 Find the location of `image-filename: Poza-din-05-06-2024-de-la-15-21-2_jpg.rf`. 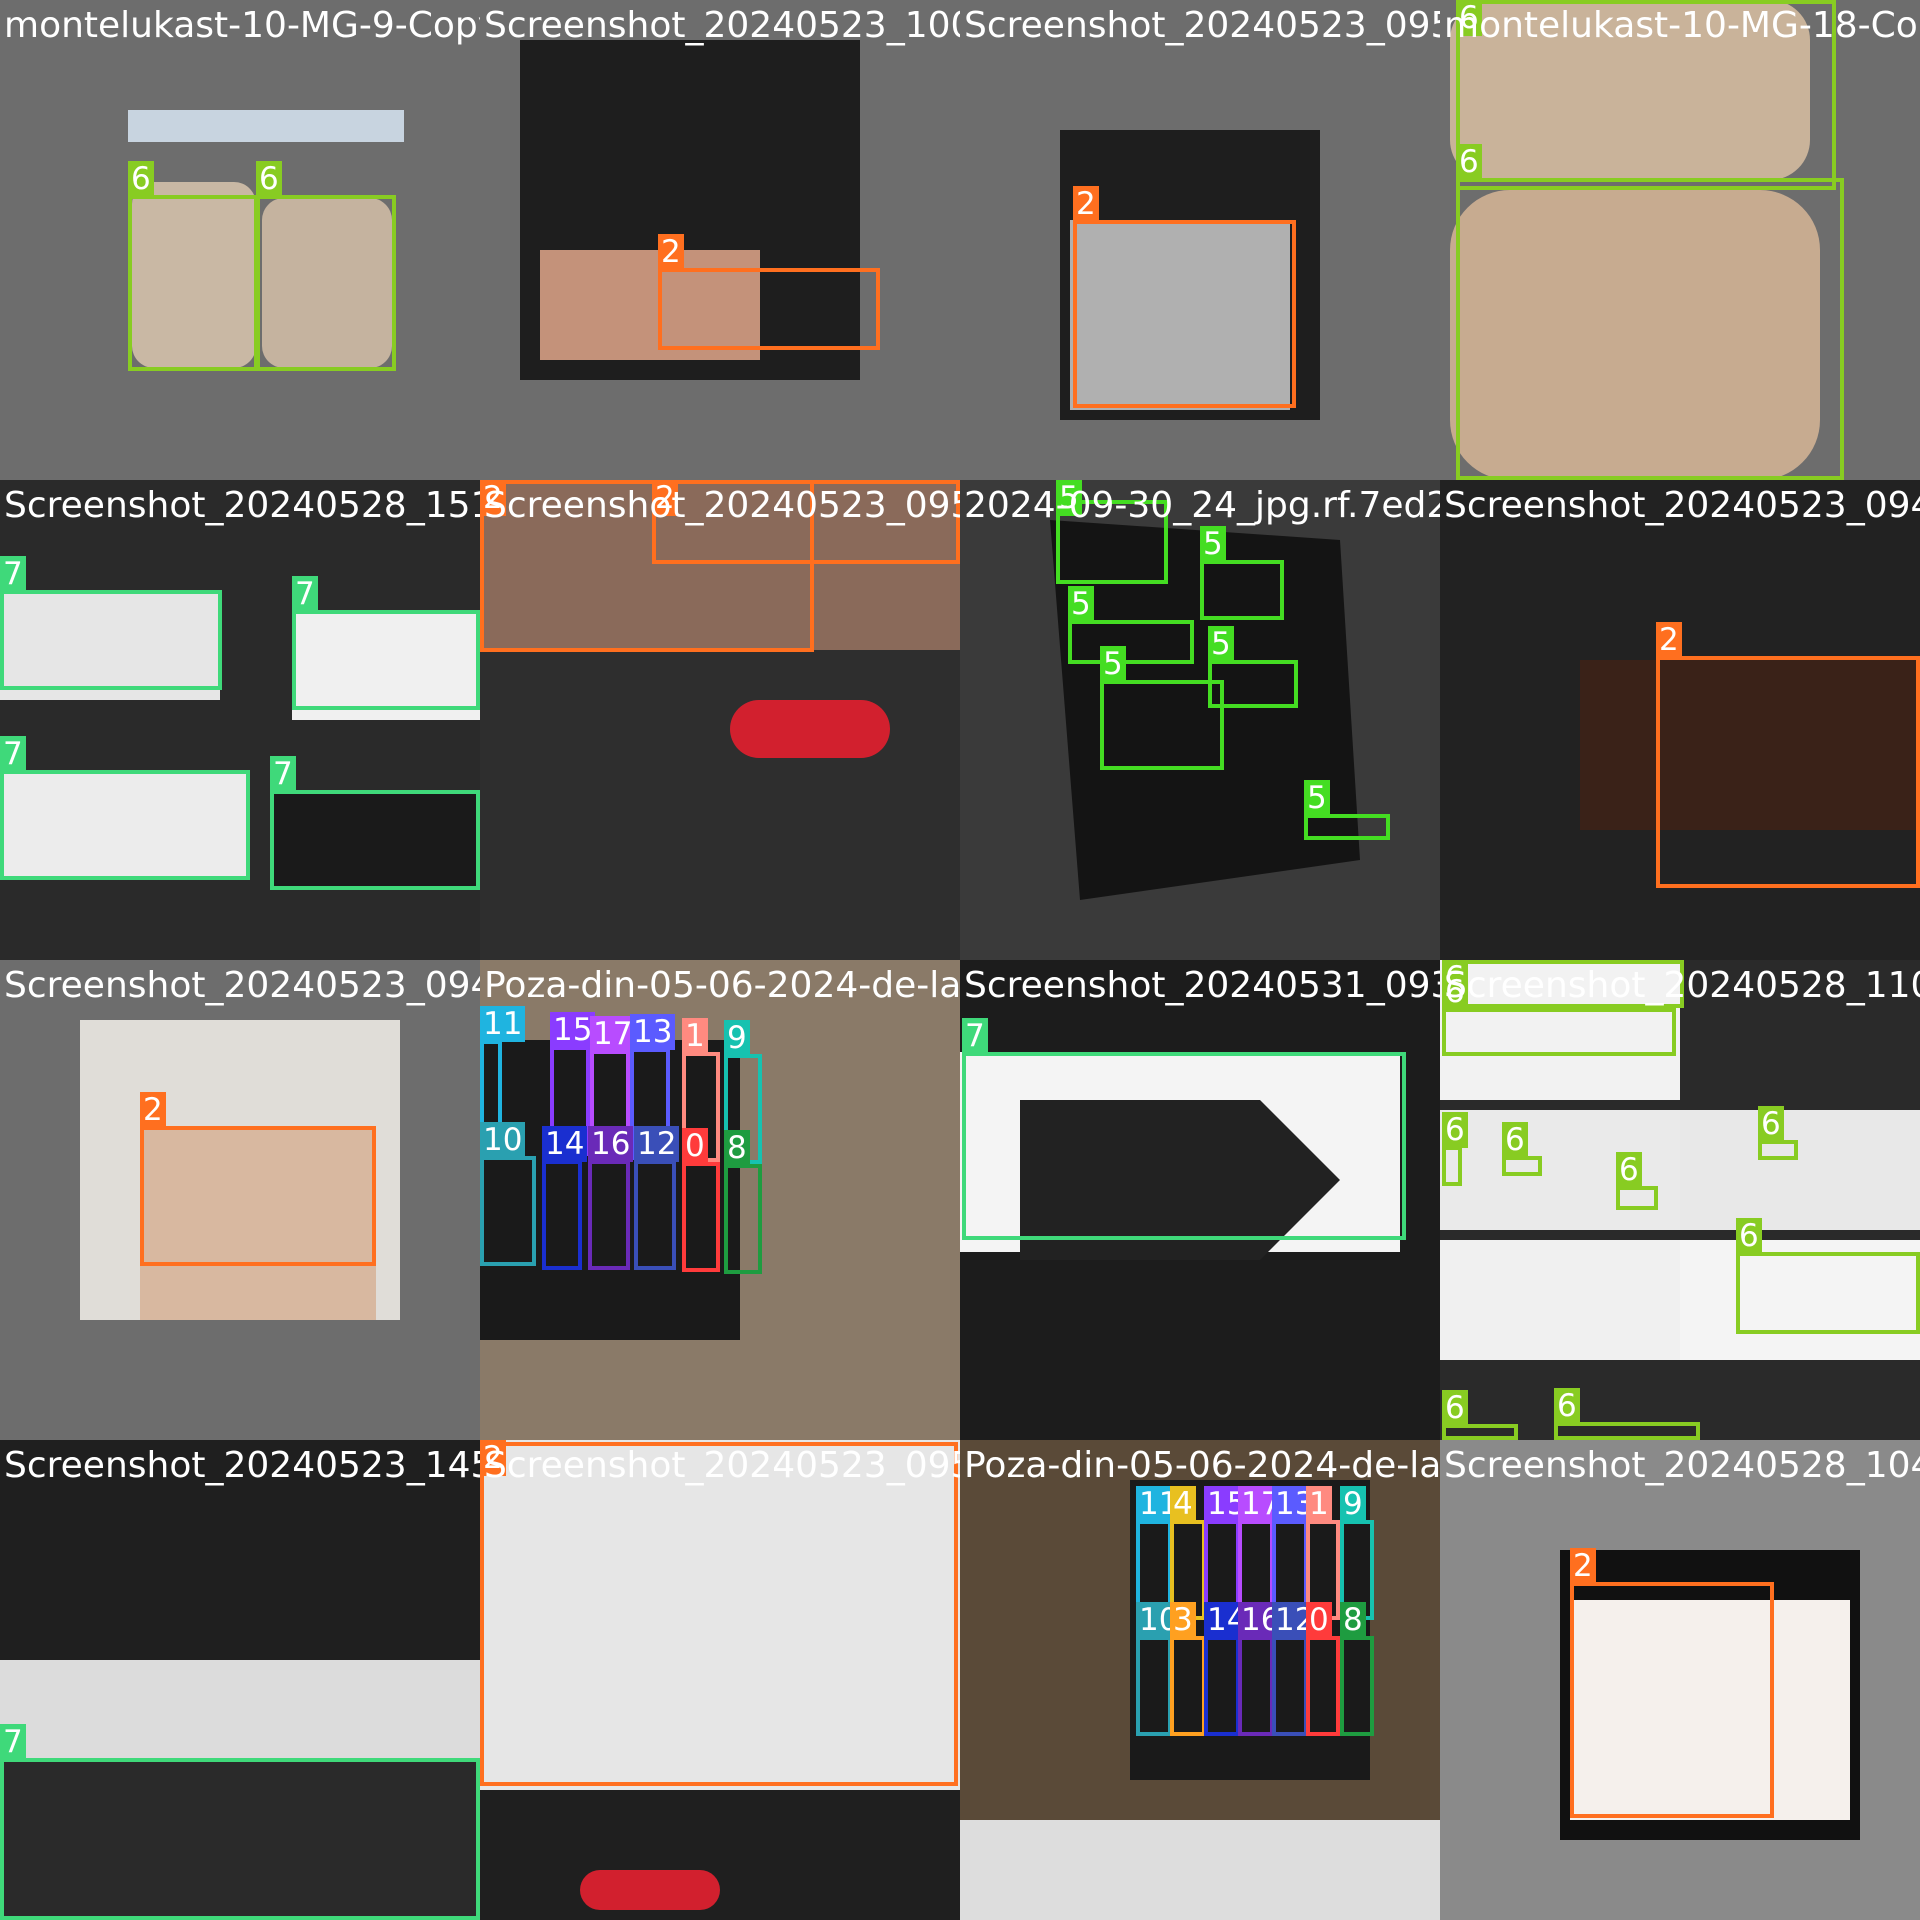

image-filename: Poza-din-05-06-2024-de-la-15-21-2_jpg.rf is located at coordinates (1202, 1465).